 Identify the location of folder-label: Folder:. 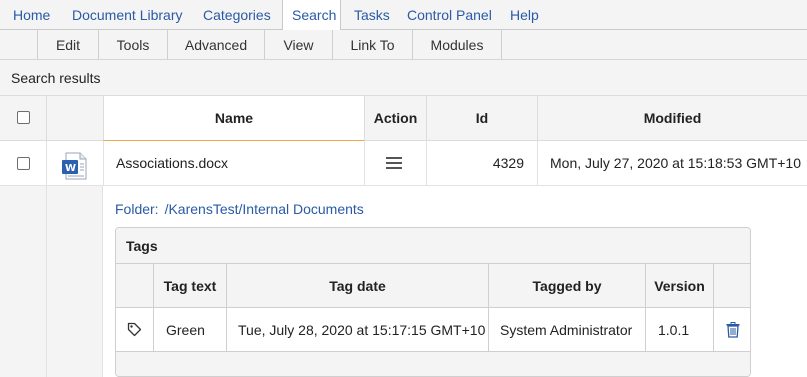
(137, 209).